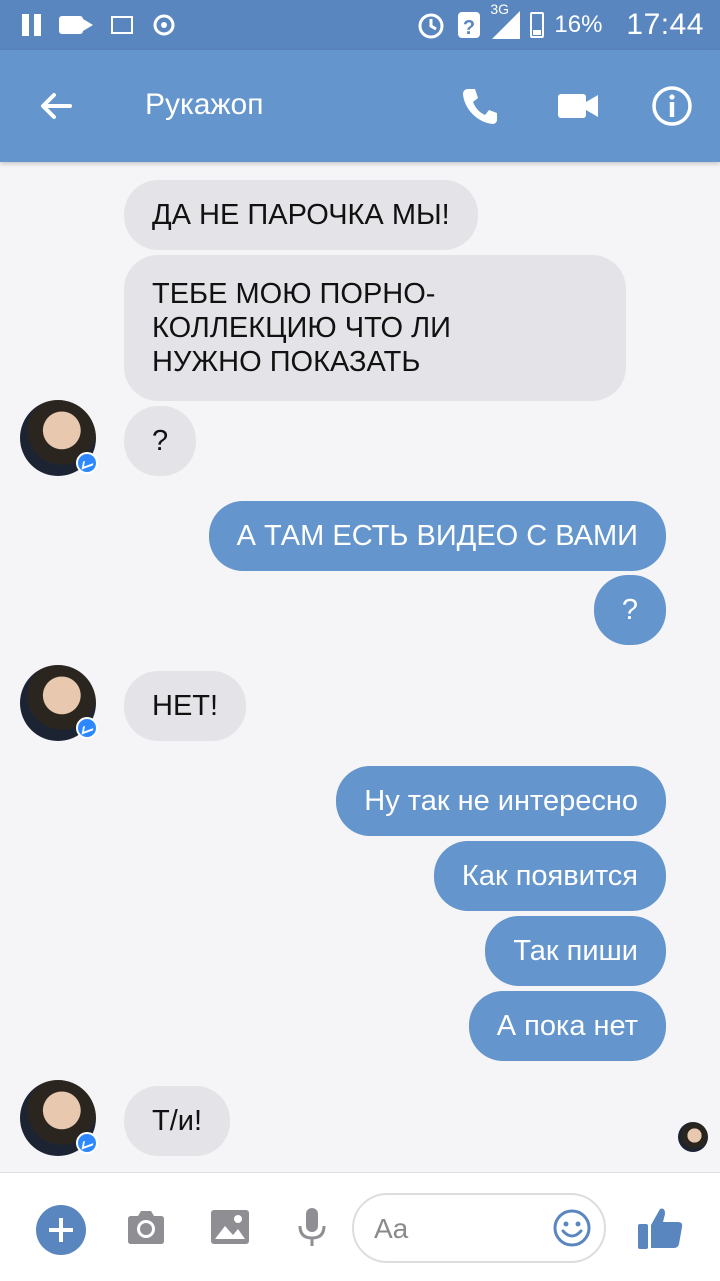 This screenshot has height=1281, width=720. I want to click on info-icon, so click(672, 106).